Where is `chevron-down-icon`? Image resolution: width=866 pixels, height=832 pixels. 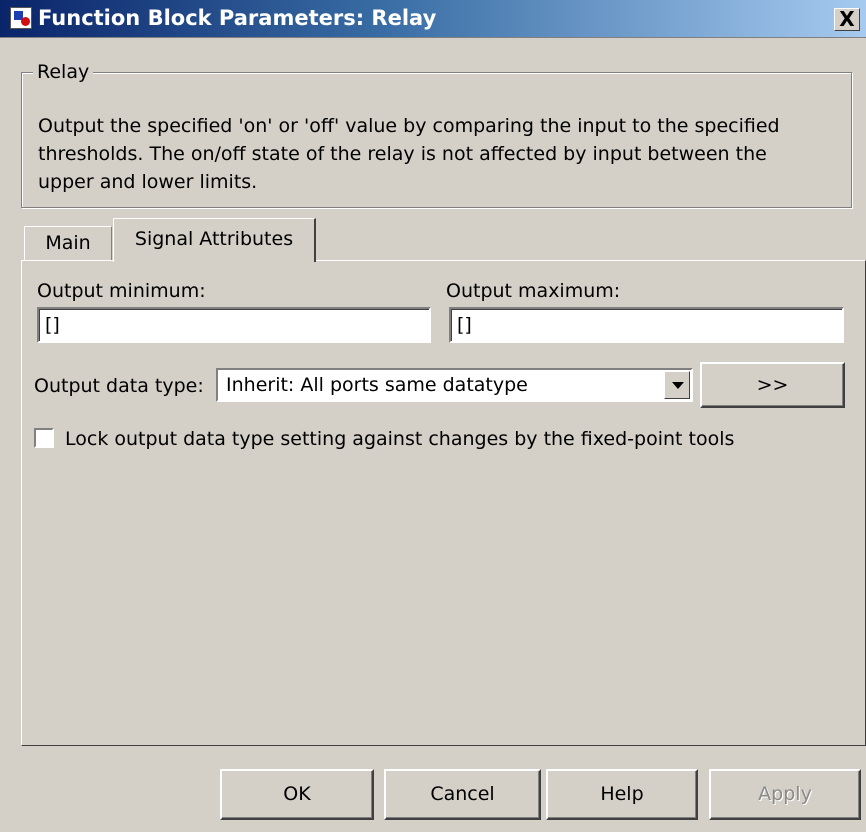
chevron-down-icon is located at coordinates (677, 385).